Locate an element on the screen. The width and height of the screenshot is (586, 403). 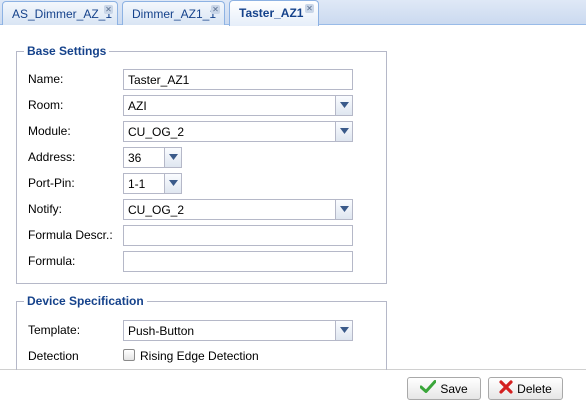
tab-as-dimmer-az-1: AS_Dimmer_AZ_1 ✕ is located at coordinates (60, 13).